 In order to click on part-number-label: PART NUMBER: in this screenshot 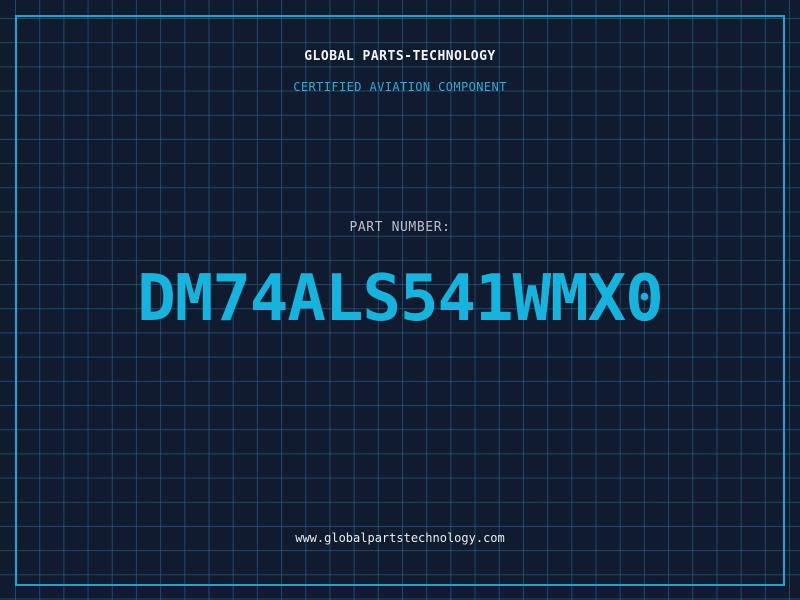, I will do `click(400, 227)`.